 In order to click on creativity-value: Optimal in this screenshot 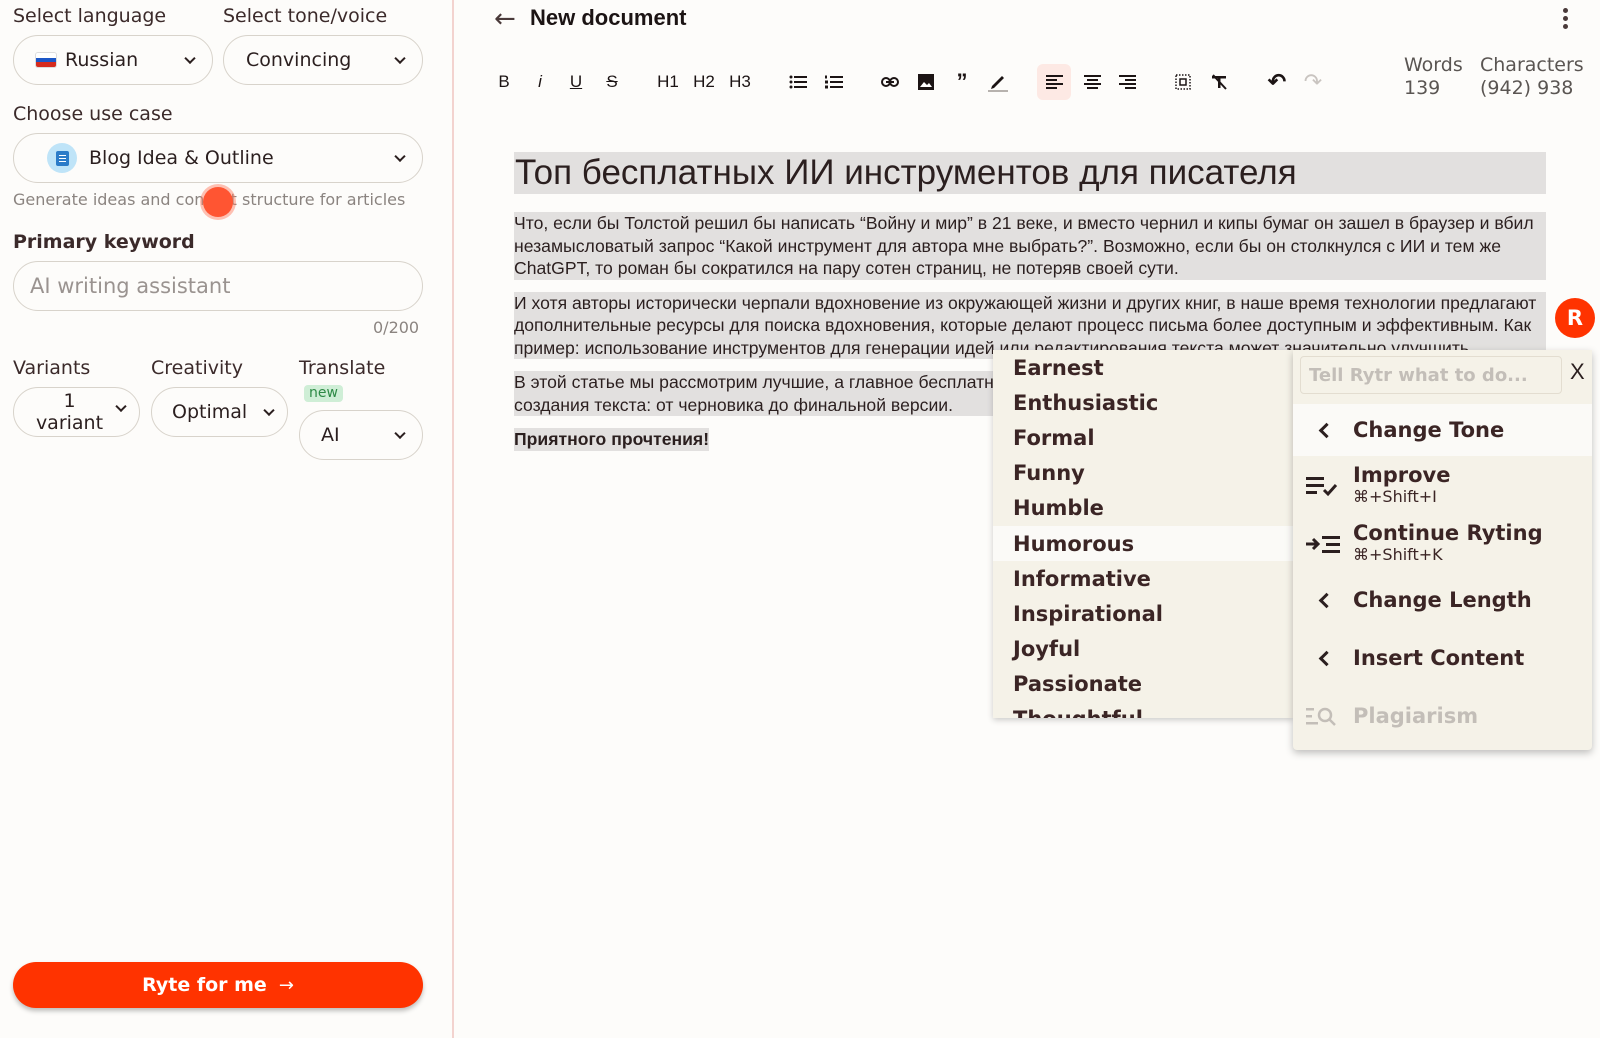, I will do `click(210, 412)`.